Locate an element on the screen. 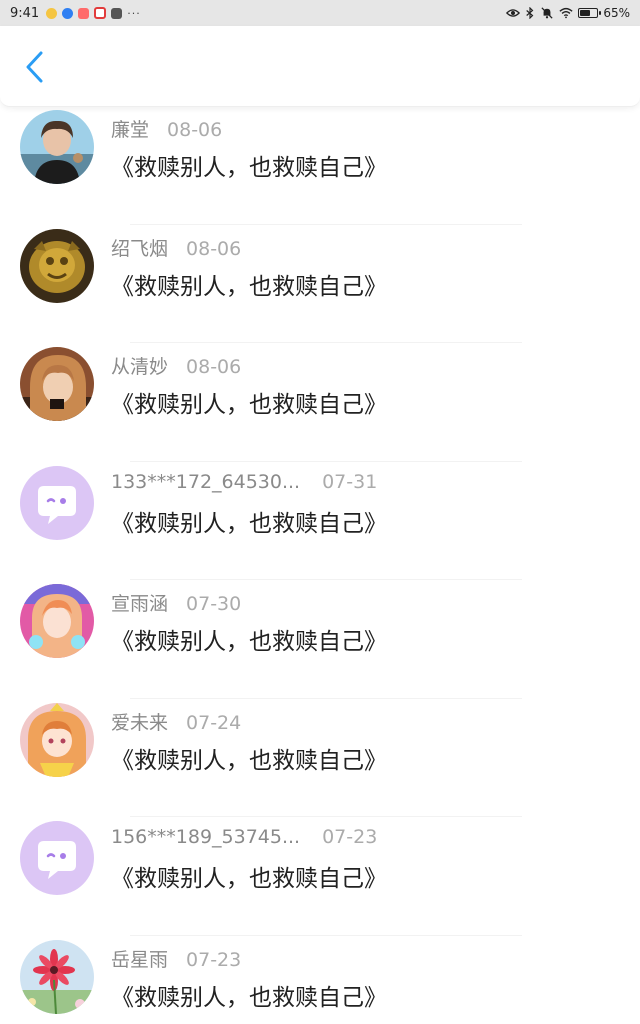  list-item: 爱未来 07-24 《救赎别人，也救赎自己》 is located at coordinates (320, 758).